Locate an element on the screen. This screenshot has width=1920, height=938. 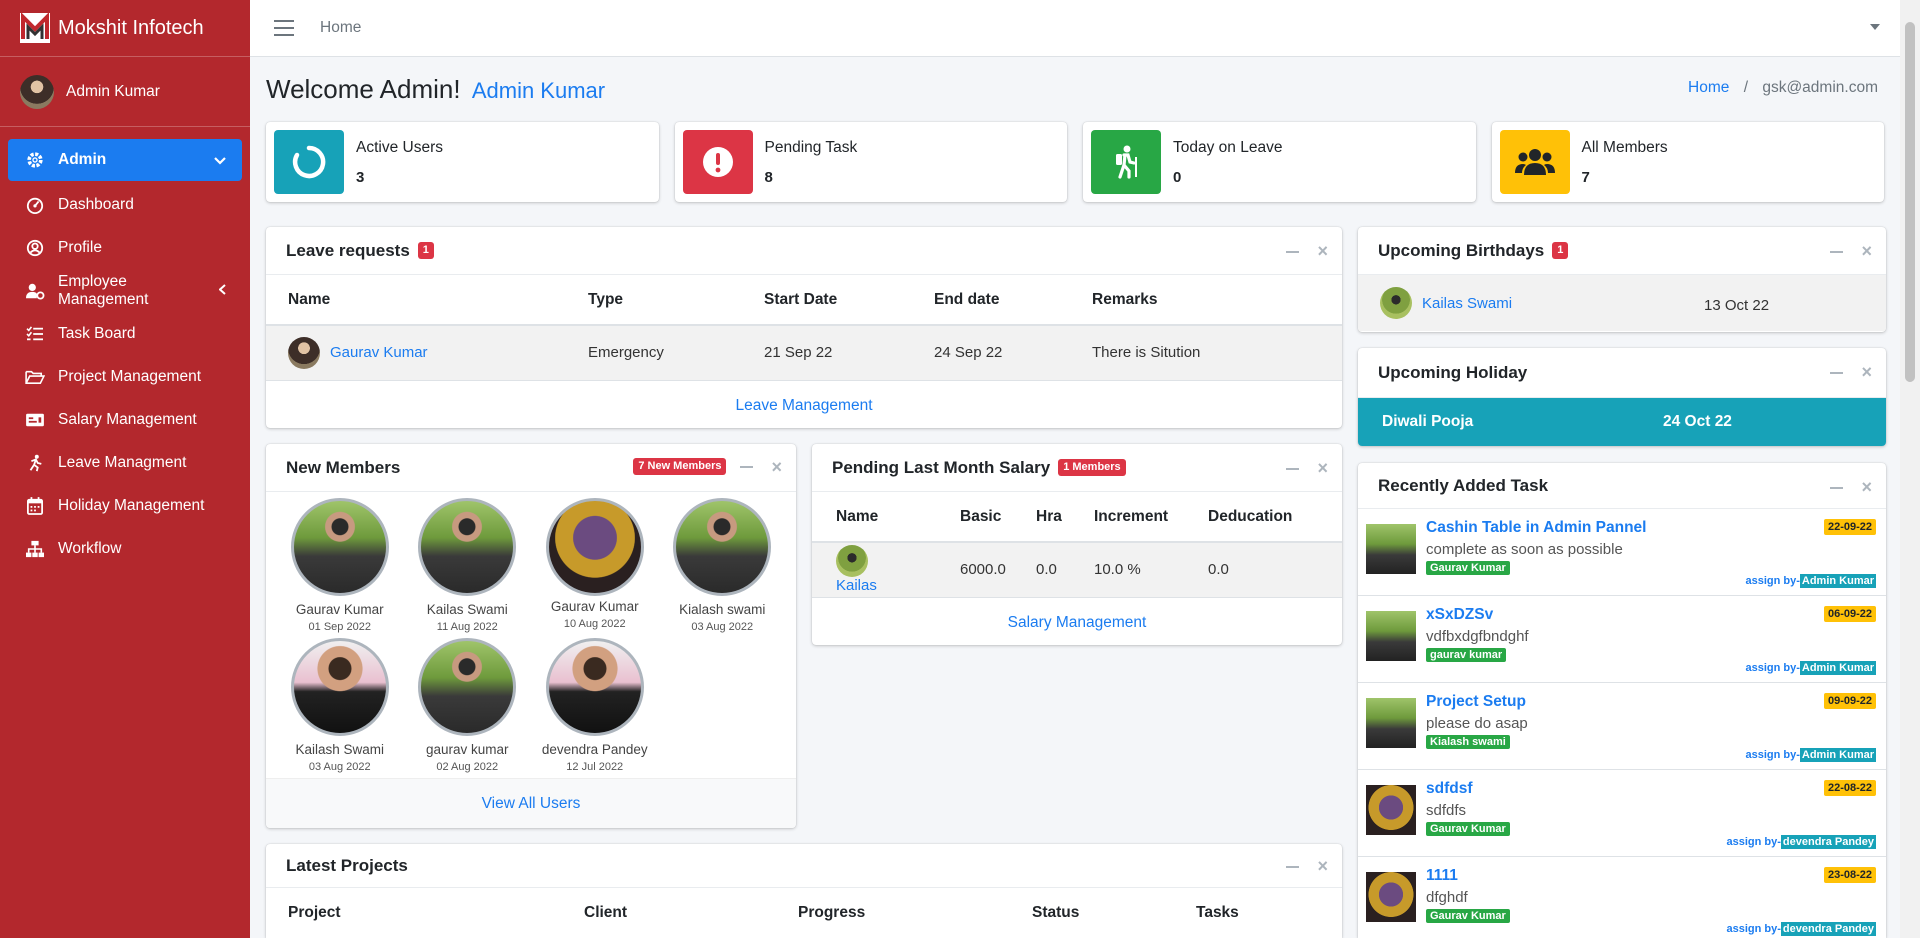
exclamation-circle-icon is located at coordinates (717, 162).